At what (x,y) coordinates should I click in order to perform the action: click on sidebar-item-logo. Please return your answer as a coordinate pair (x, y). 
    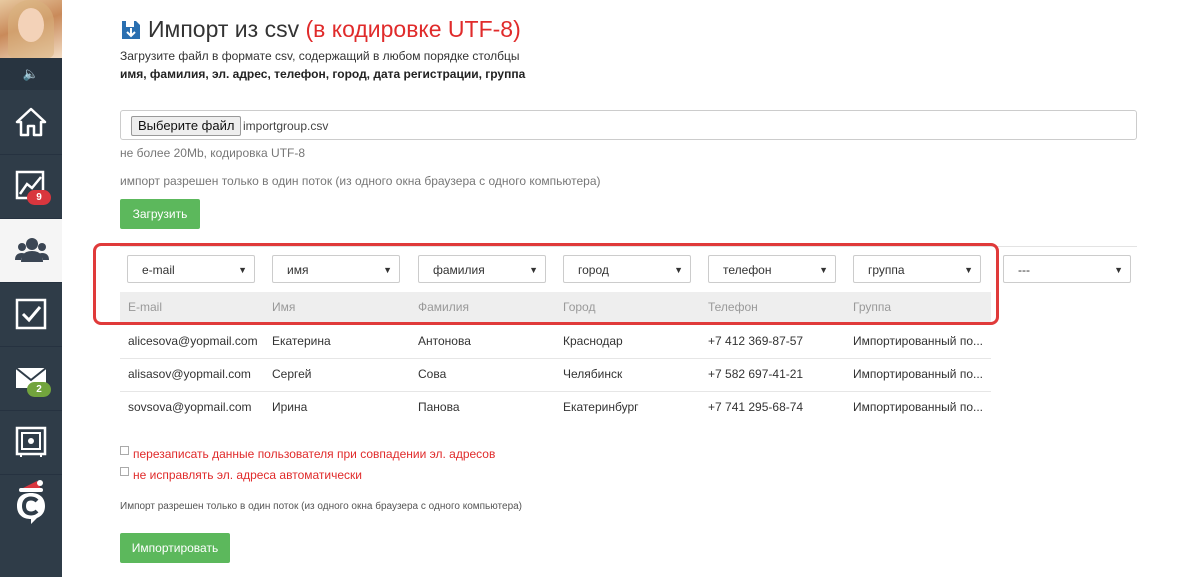
    Looking at the image, I should click on (31, 506).